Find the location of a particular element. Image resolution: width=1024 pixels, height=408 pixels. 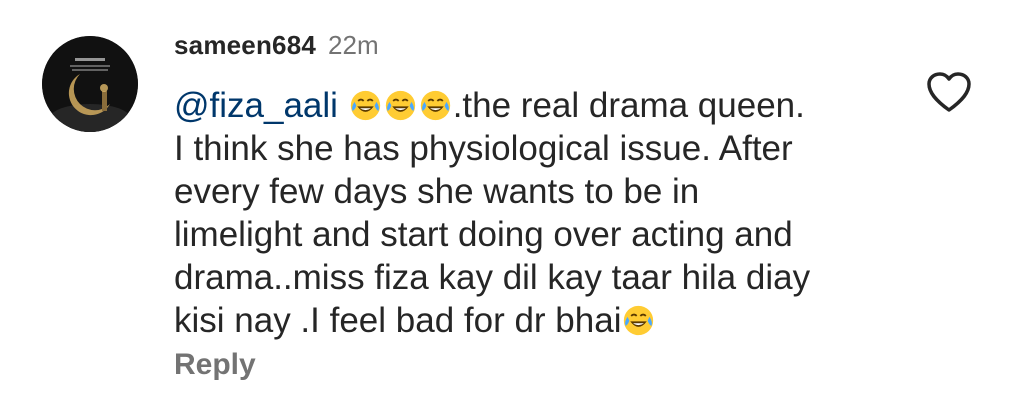

avatar-image is located at coordinates (90, 84).